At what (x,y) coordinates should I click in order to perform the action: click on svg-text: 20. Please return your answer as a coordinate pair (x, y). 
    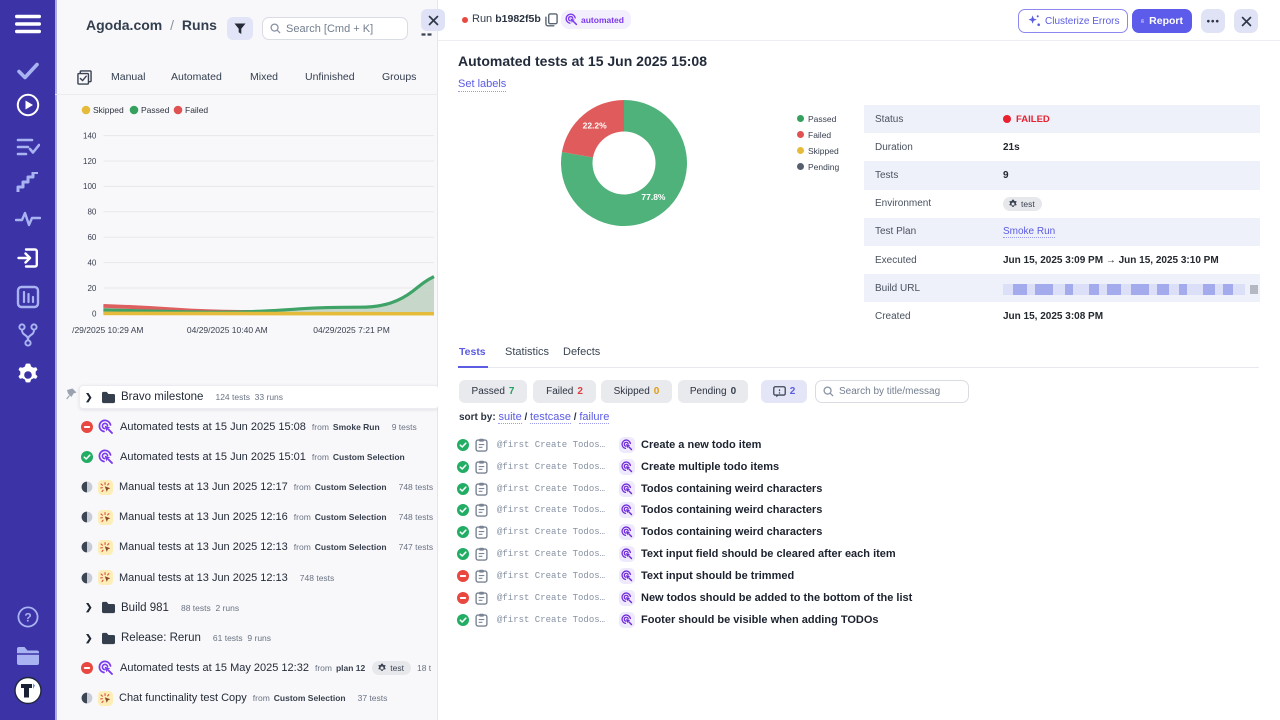
    Looking at the image, I should click on (91, 288).